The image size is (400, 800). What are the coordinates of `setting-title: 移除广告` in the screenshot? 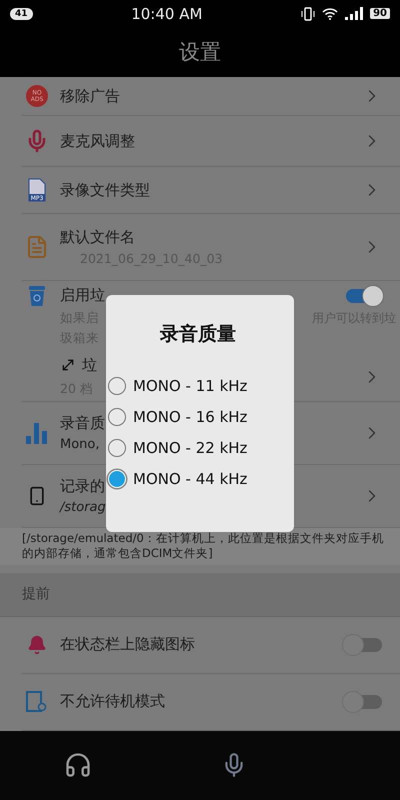 It's located at (90, 96).